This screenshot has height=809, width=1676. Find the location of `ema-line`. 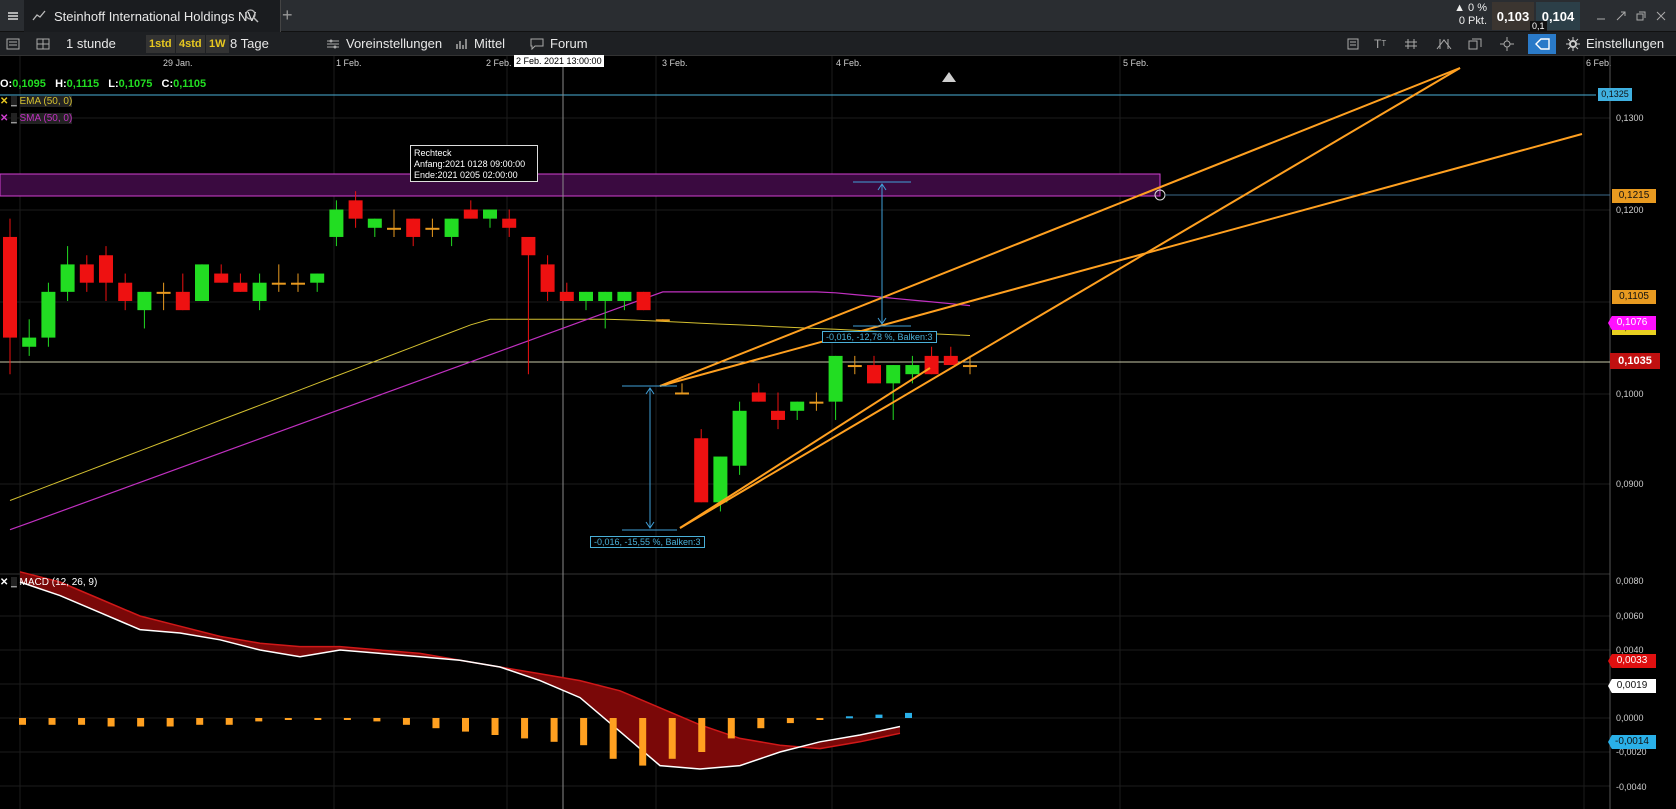

ema-line is located at coordinates (490, 409).